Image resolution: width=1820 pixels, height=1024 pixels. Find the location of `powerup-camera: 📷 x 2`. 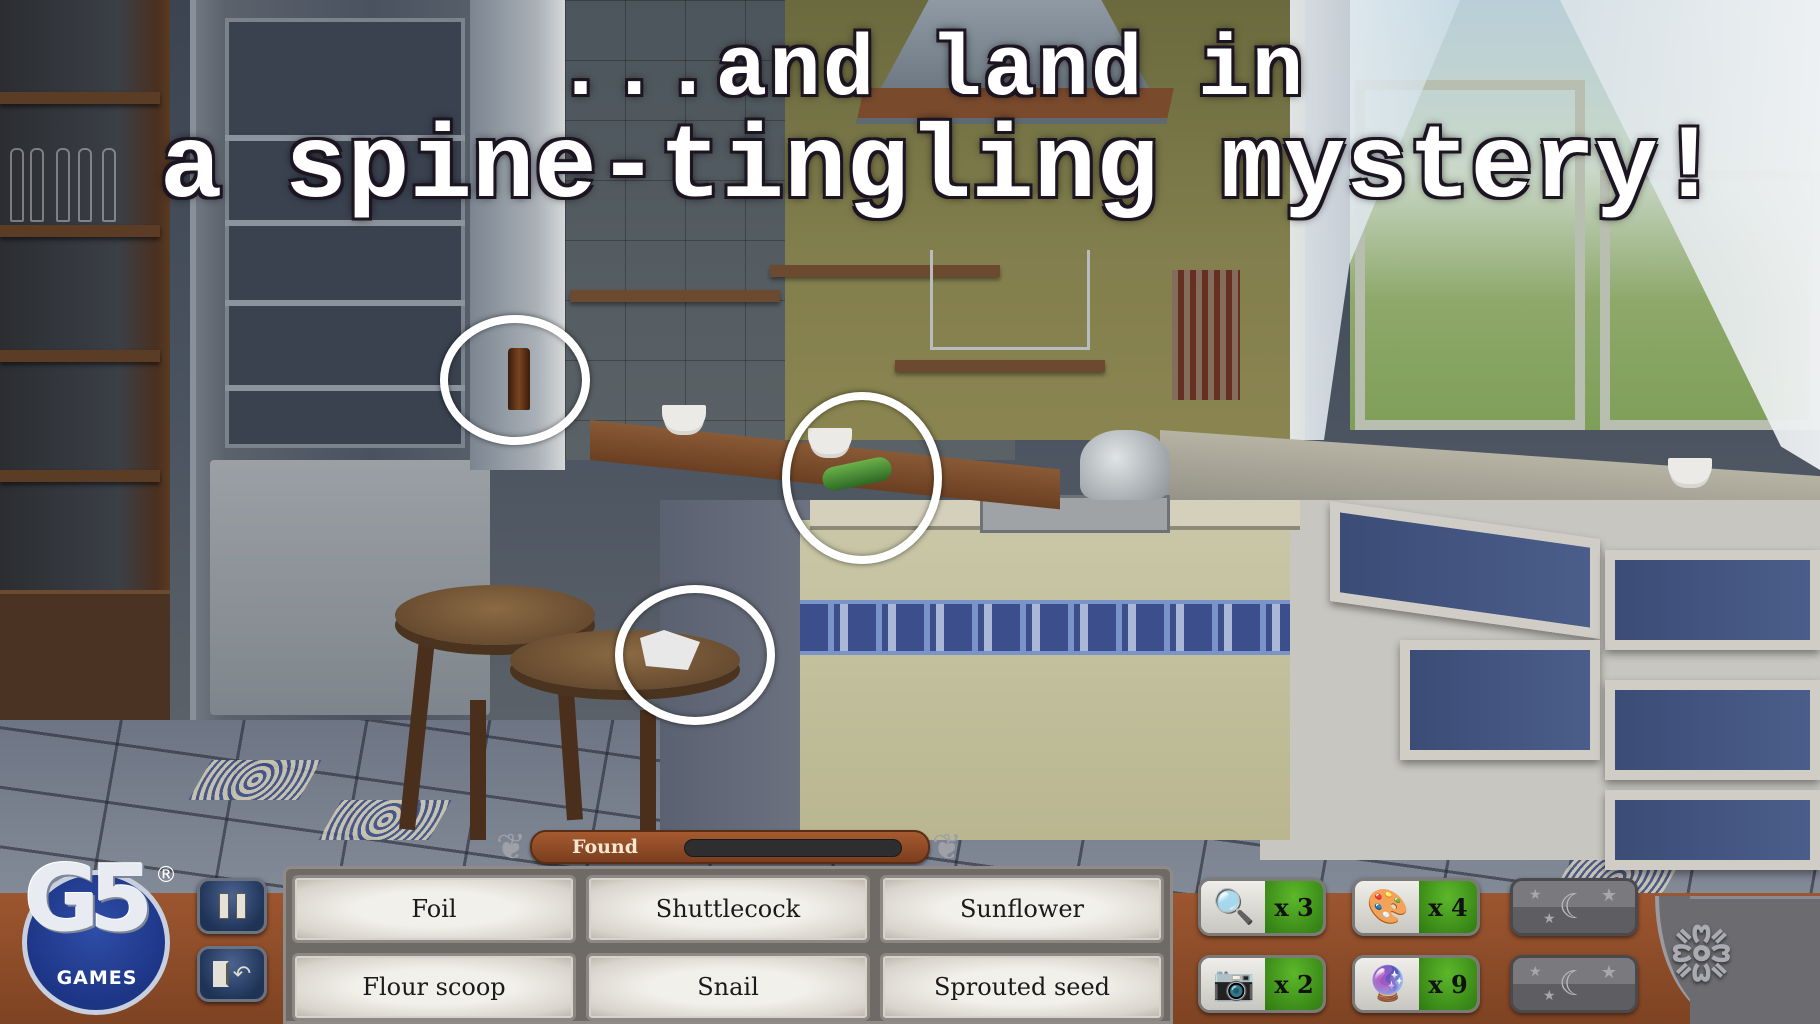

powerup-camera: 📷 x 2 is located at coordinates (1262, 984).